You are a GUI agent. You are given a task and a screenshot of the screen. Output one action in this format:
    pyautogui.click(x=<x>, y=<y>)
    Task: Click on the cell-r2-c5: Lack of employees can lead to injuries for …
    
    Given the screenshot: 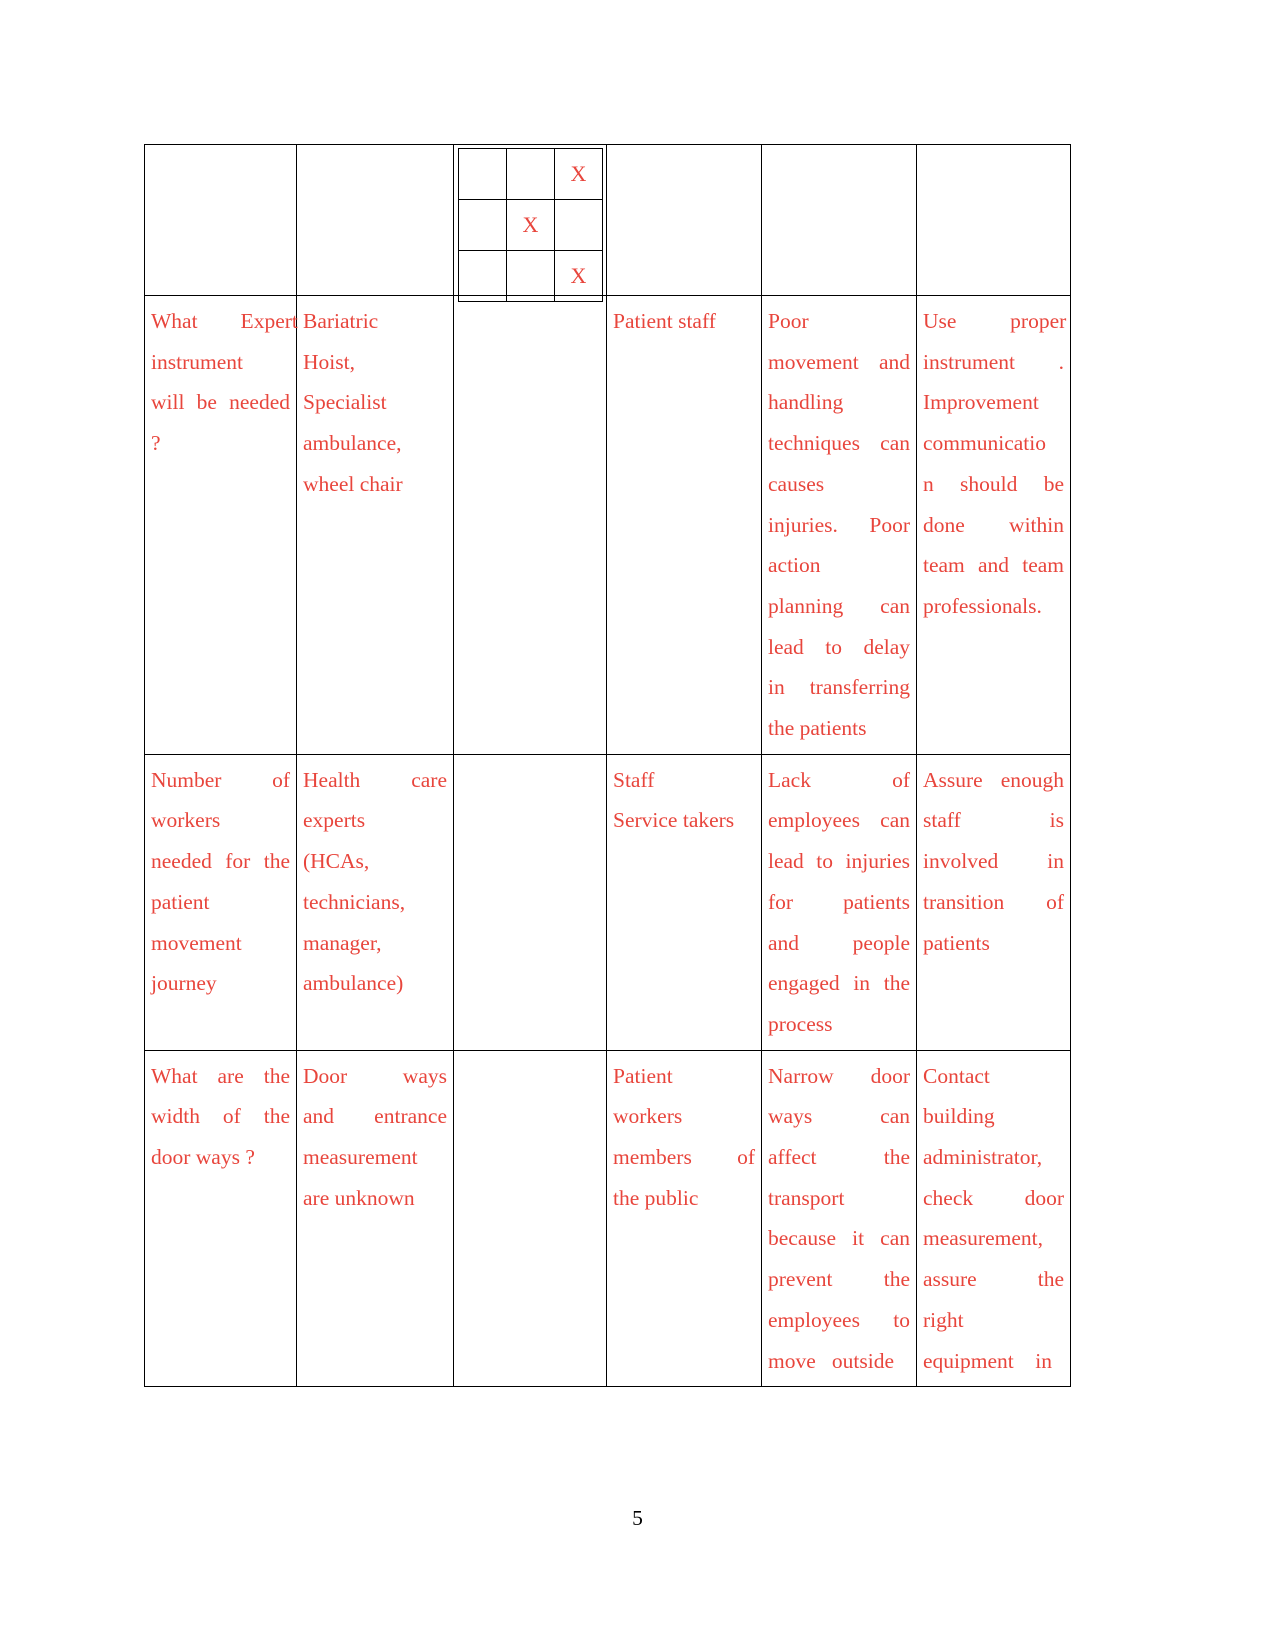 What is the action you would take?
    pyautogui.click(x=839, y=902)
    